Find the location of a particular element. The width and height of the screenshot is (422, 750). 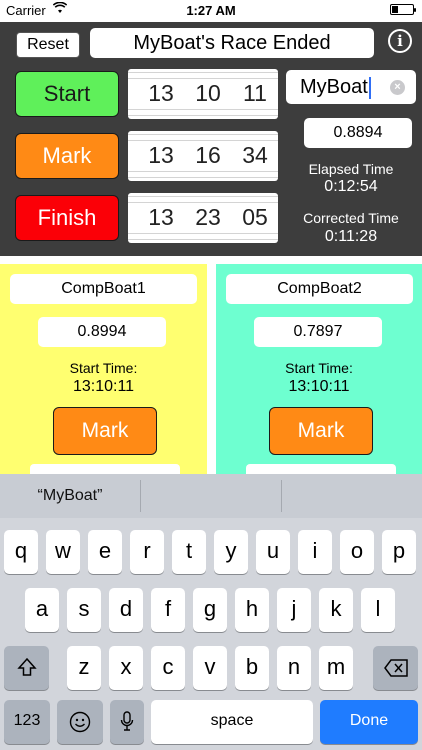

finish-time-picker: 13 23 05 is located at coordinates (203, 218).